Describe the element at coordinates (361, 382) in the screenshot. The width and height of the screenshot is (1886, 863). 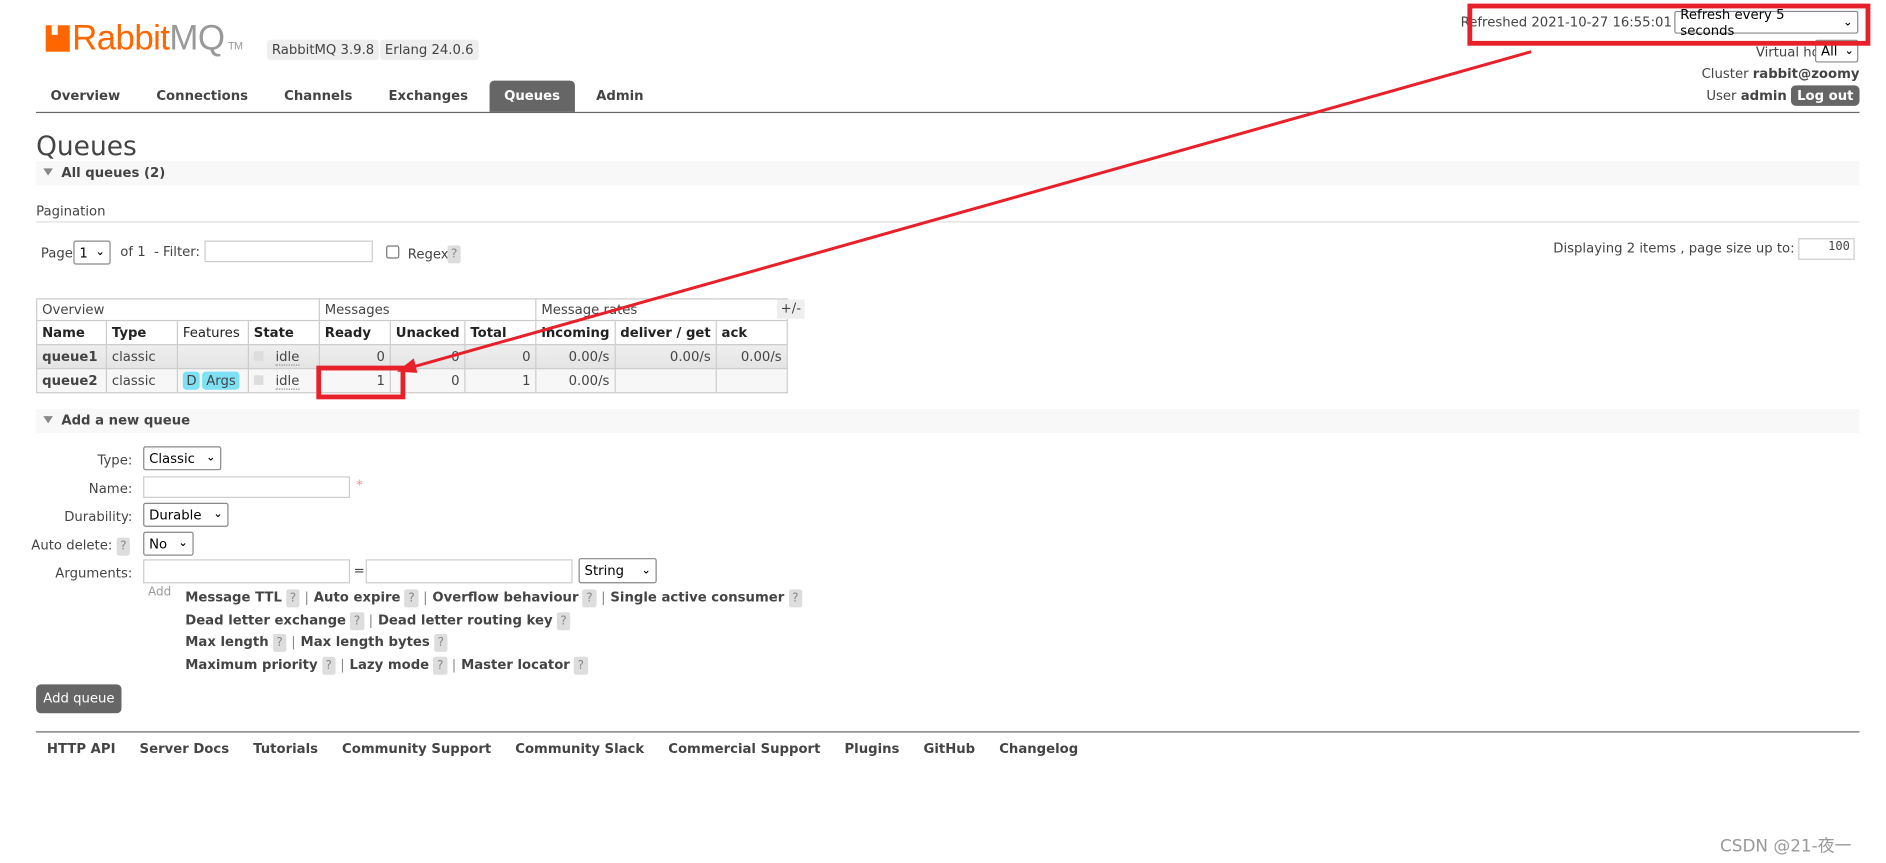
I see `annotation-box-ready` at that location.